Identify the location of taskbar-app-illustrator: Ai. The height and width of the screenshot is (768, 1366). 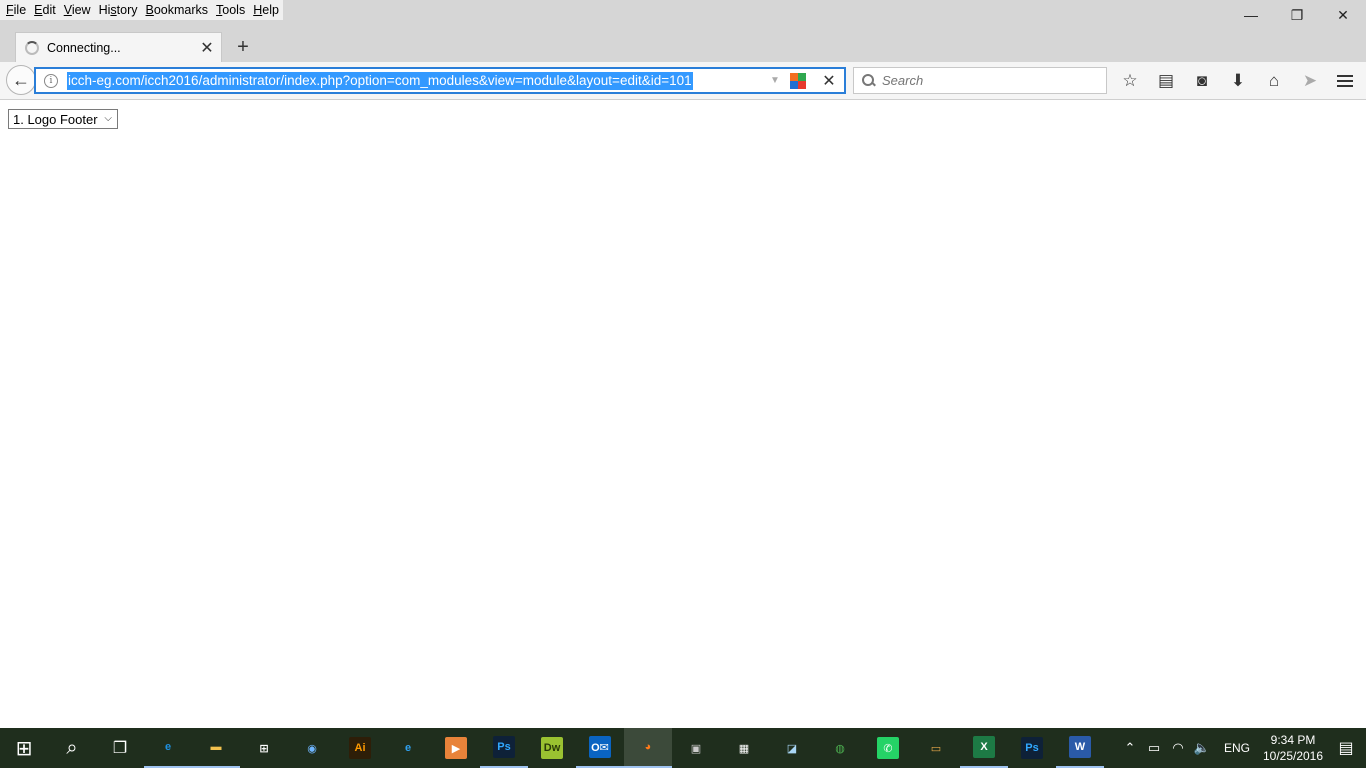
(360, 748).